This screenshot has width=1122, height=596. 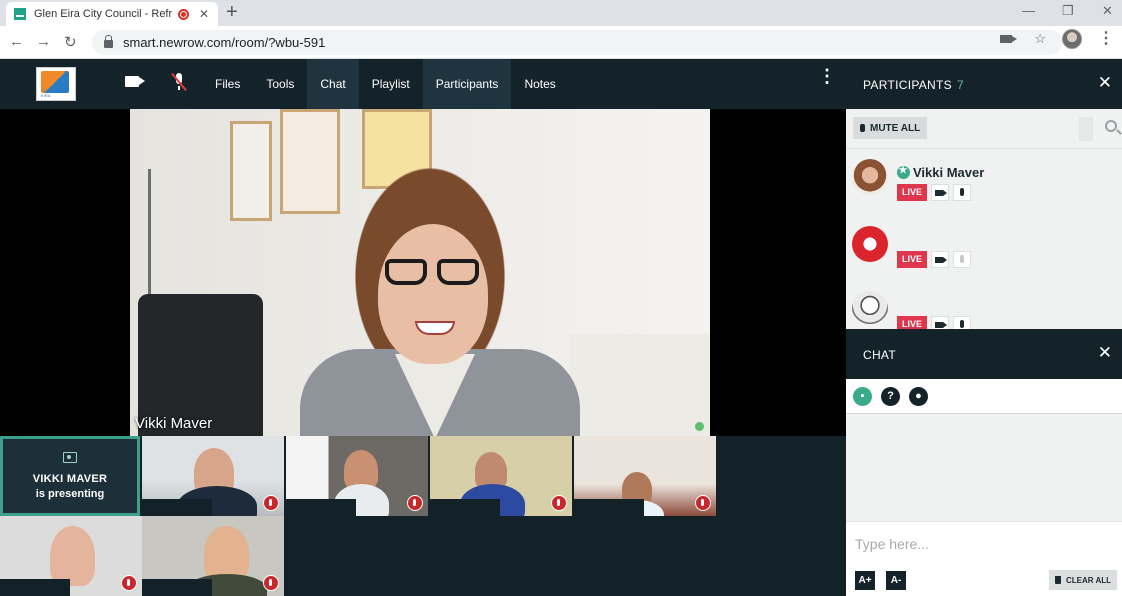 What do you see at coordinates (865, 580) in the screenshot?
I see `font-increase-button: A+` at bounding box center [865, 580].